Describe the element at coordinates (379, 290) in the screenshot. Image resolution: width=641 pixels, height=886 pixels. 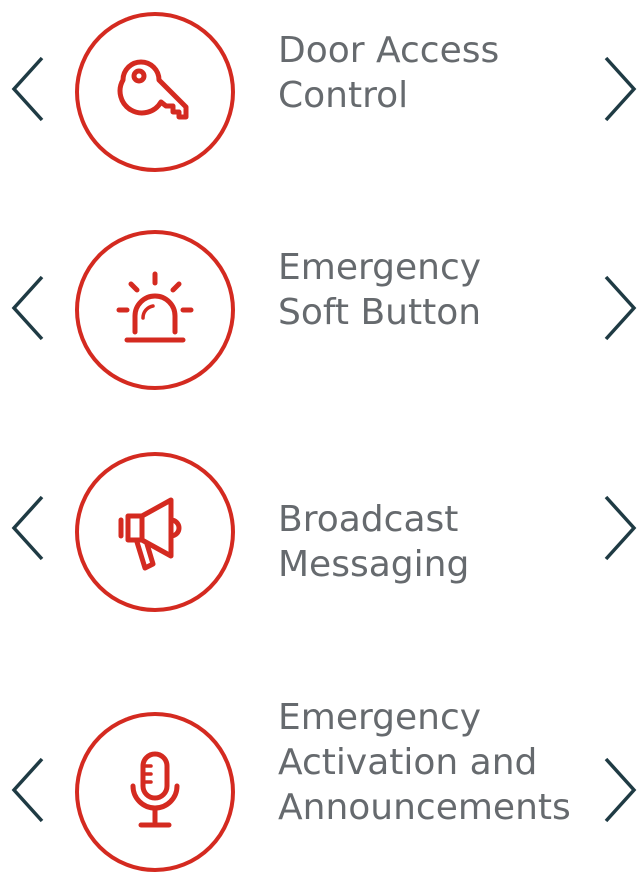
I see `feature-label: Emergency Soft Button` at that location.